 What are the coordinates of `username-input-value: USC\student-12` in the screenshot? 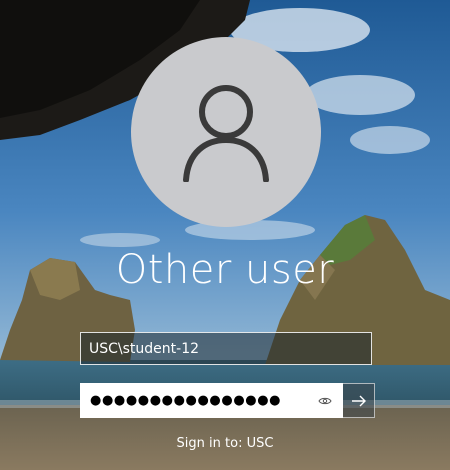 It's located at (144, 348).